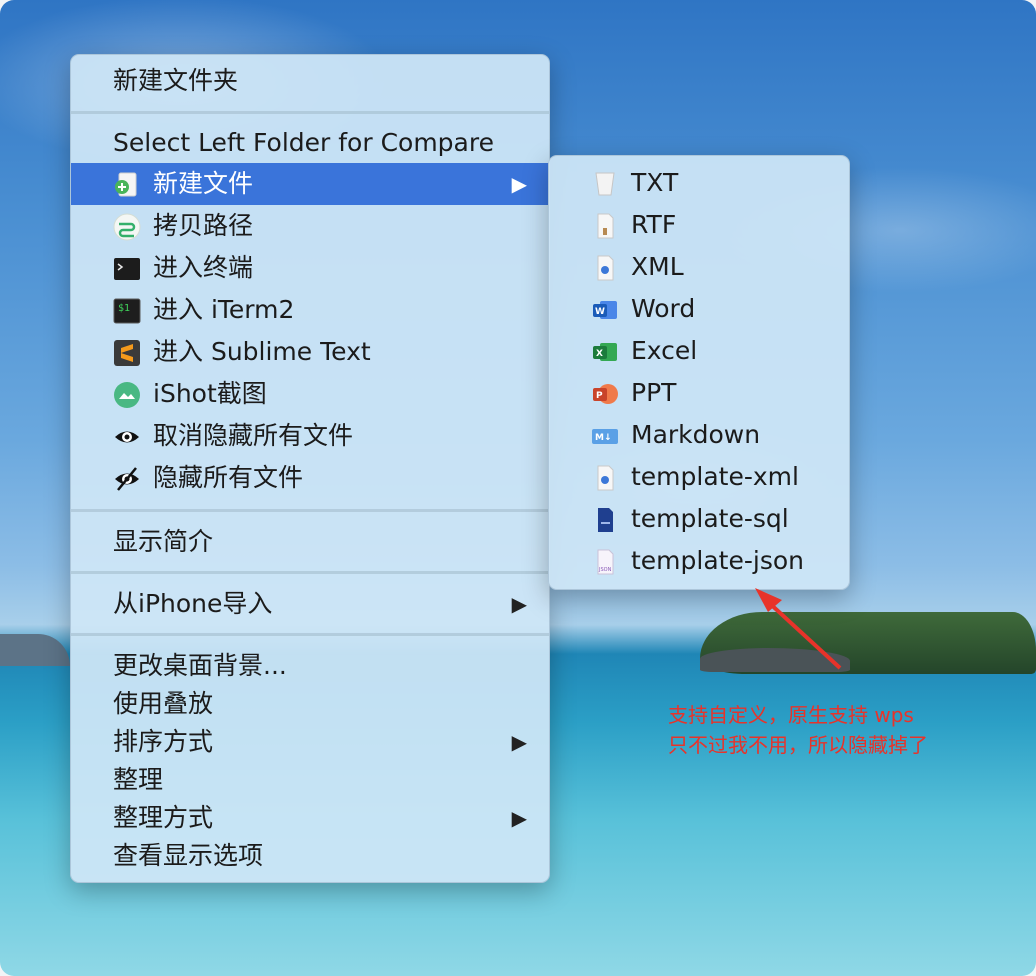 The height and width of the screenshot is (976, 1036). What do you see at coordinates (310, 818) in the screenshot?
I see `menu-item-clean-up-by: 整理方式 ▶` at bounding box center [310, 818].